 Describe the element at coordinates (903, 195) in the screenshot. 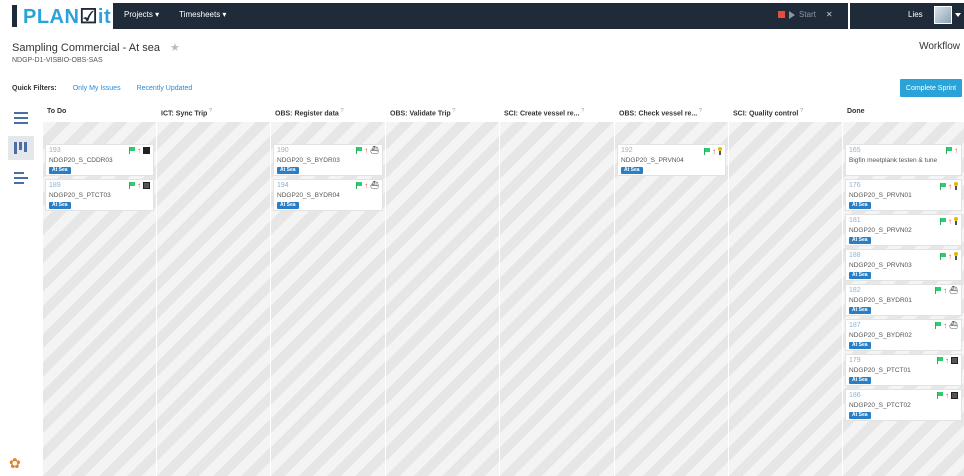

I see `issue-card: 176 ↑ NDGP20_S_PRVN01 At Sea` at that location.